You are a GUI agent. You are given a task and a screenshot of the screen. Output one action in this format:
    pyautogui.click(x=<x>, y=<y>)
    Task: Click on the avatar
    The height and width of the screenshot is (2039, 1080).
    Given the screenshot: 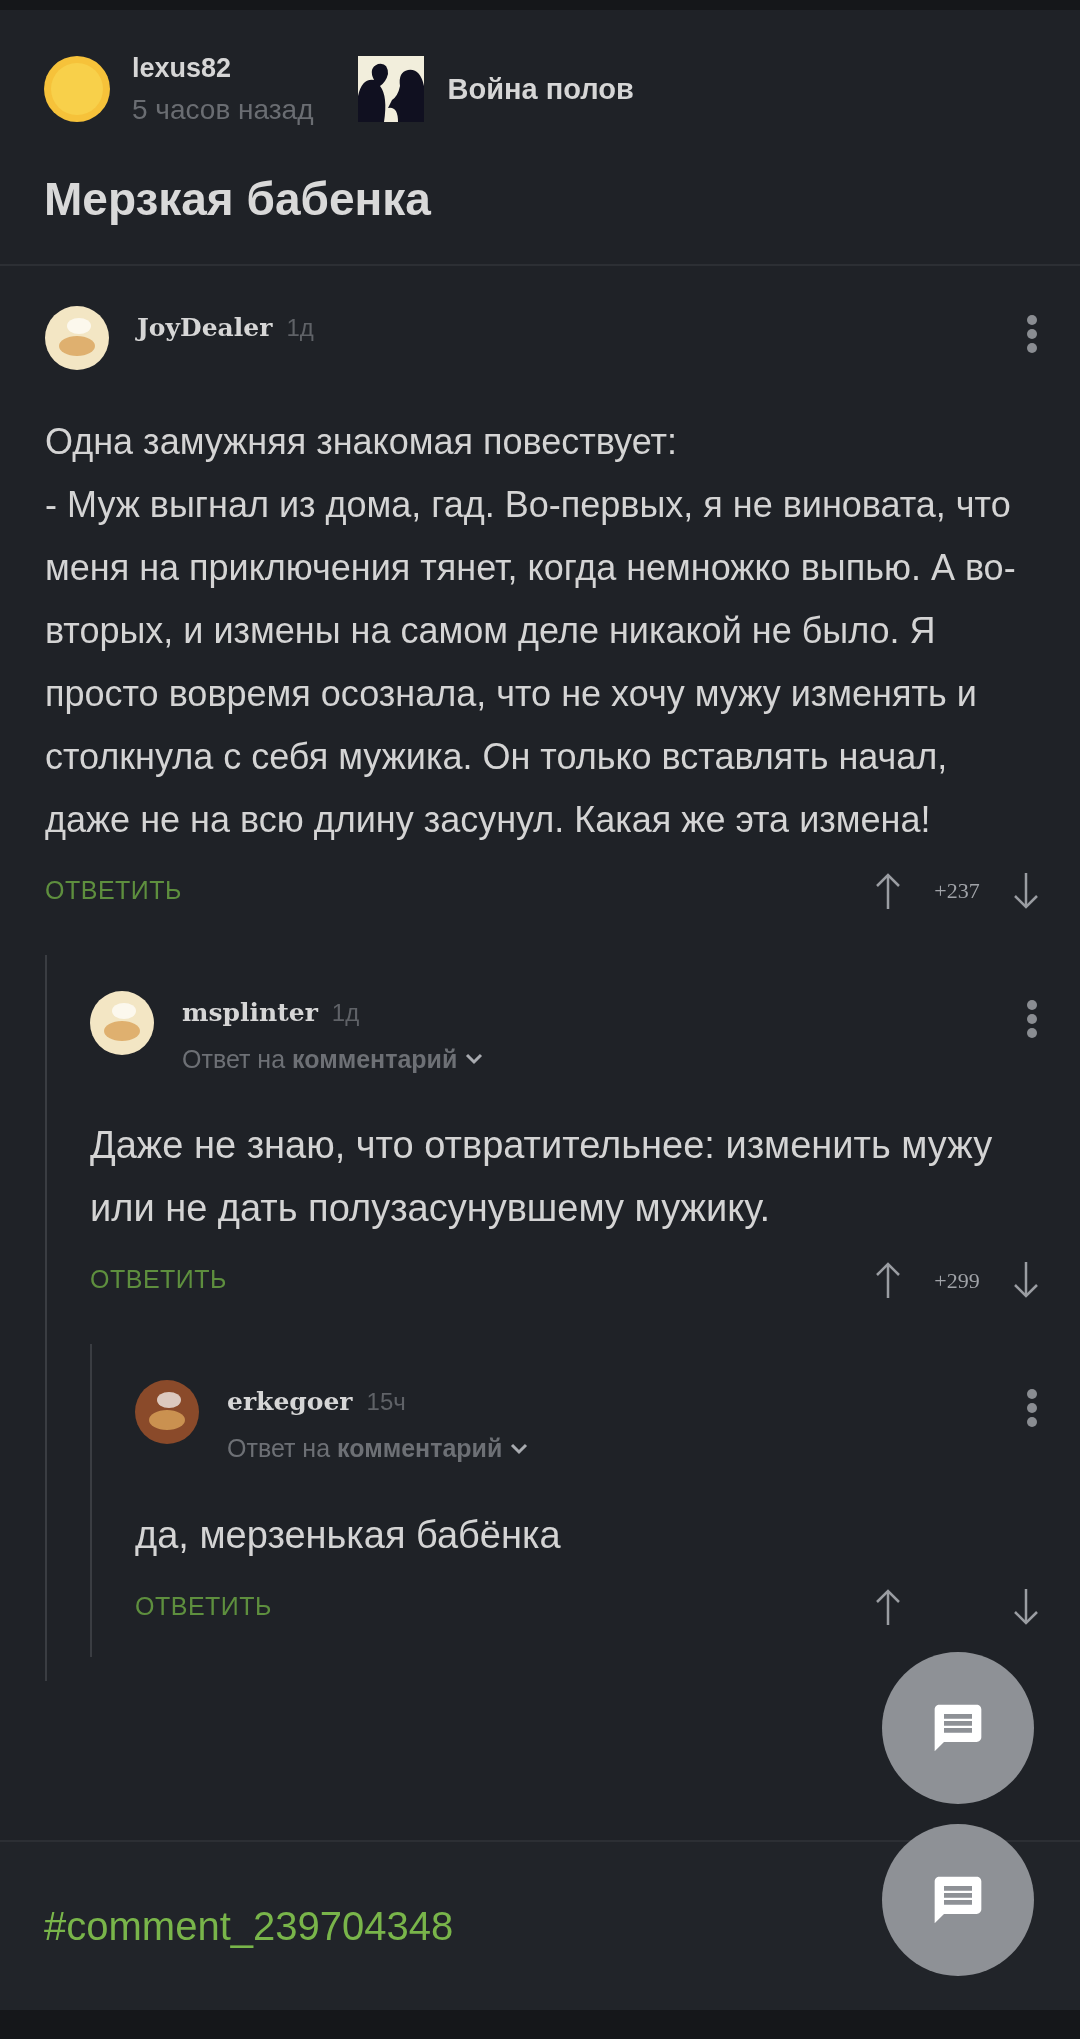 What is the action you would take?
    pyautogui.click(x=77, y=89)
    